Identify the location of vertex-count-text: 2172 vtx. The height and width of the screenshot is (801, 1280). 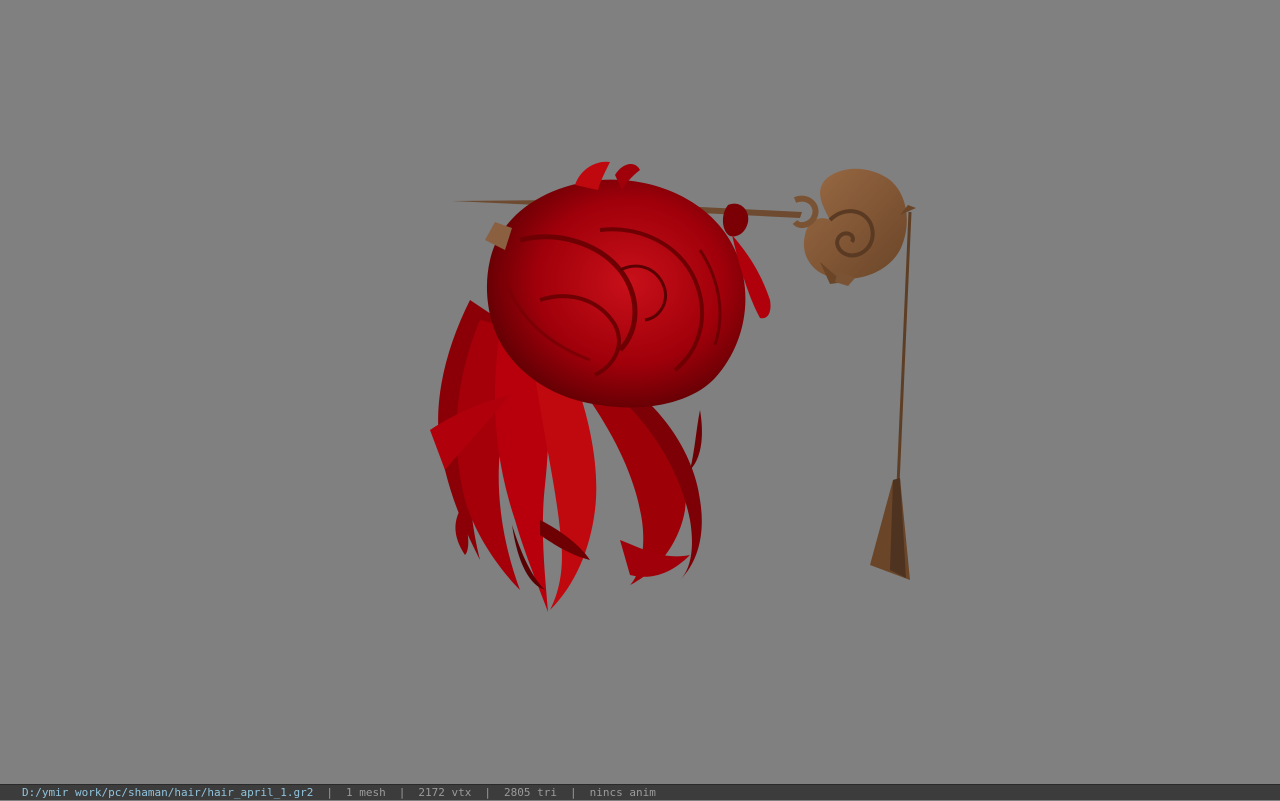
(445, 792).